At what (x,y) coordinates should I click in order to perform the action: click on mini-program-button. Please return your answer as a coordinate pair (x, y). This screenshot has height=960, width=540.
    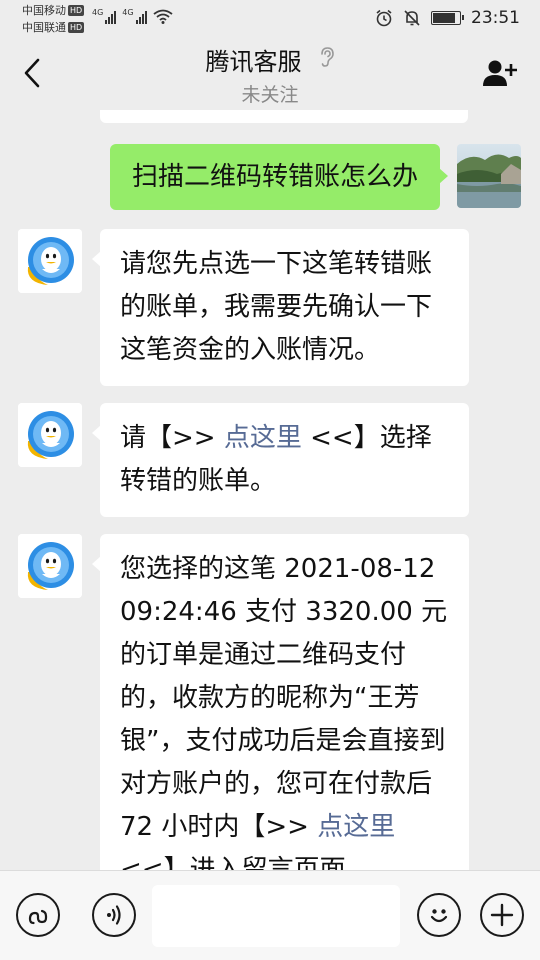
    Looking at the image, I should click on (38, 915).